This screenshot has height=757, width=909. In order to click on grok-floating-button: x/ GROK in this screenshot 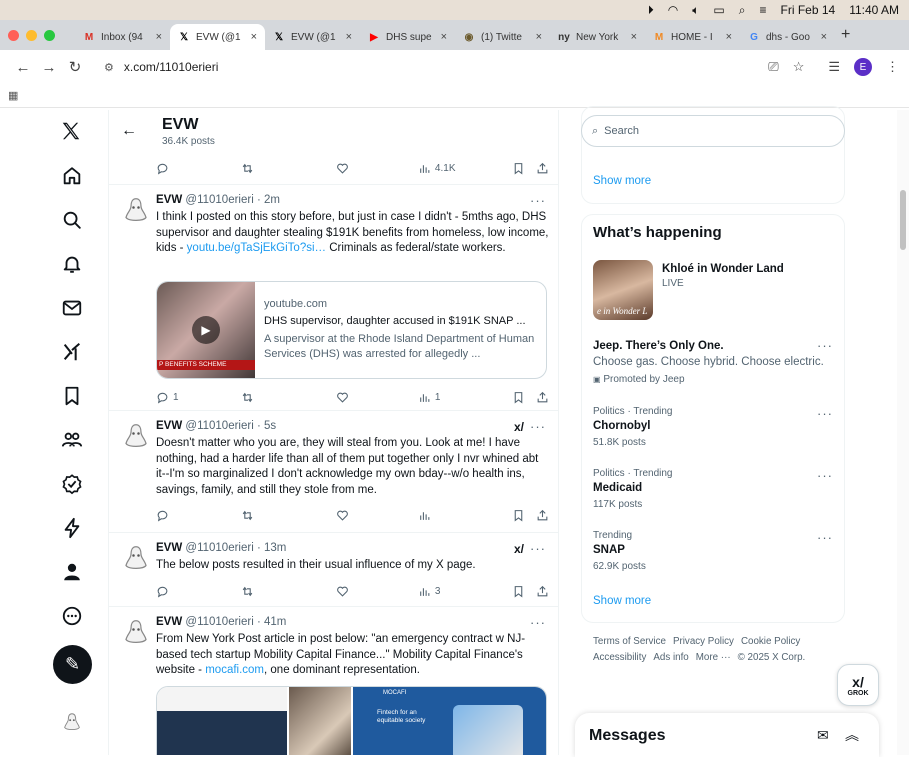, I will do `click(858, 685)`.